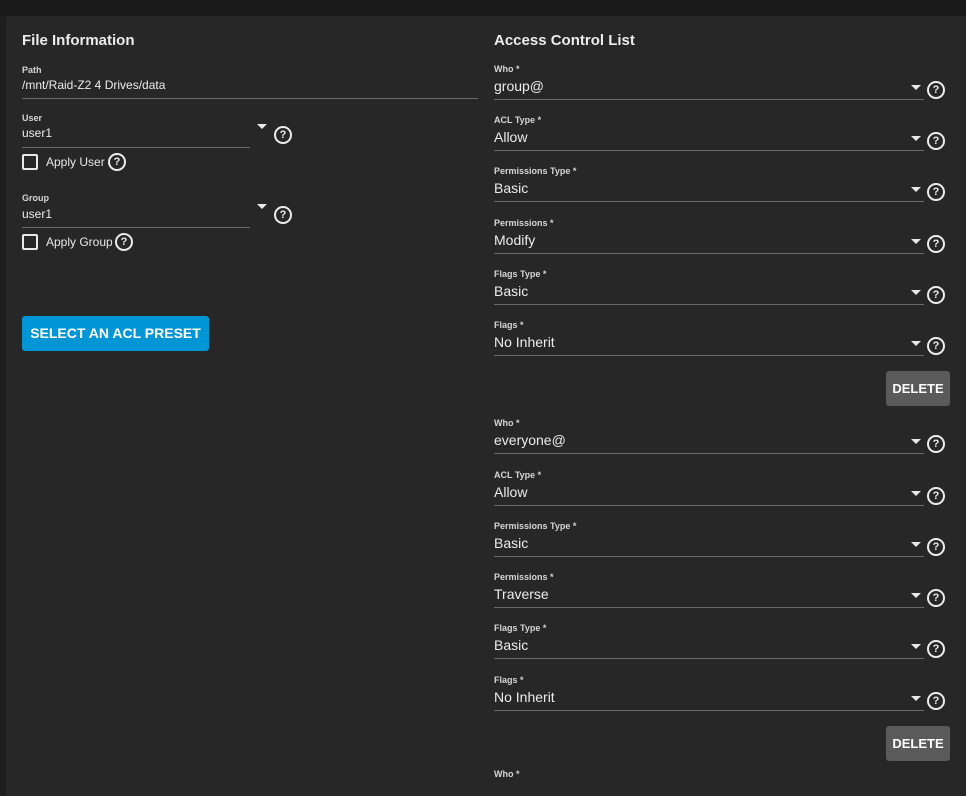  What do you see at coordinates (37, 133) in the screenshot?
I see `user-value: user1` at bounding box center [37, 133].